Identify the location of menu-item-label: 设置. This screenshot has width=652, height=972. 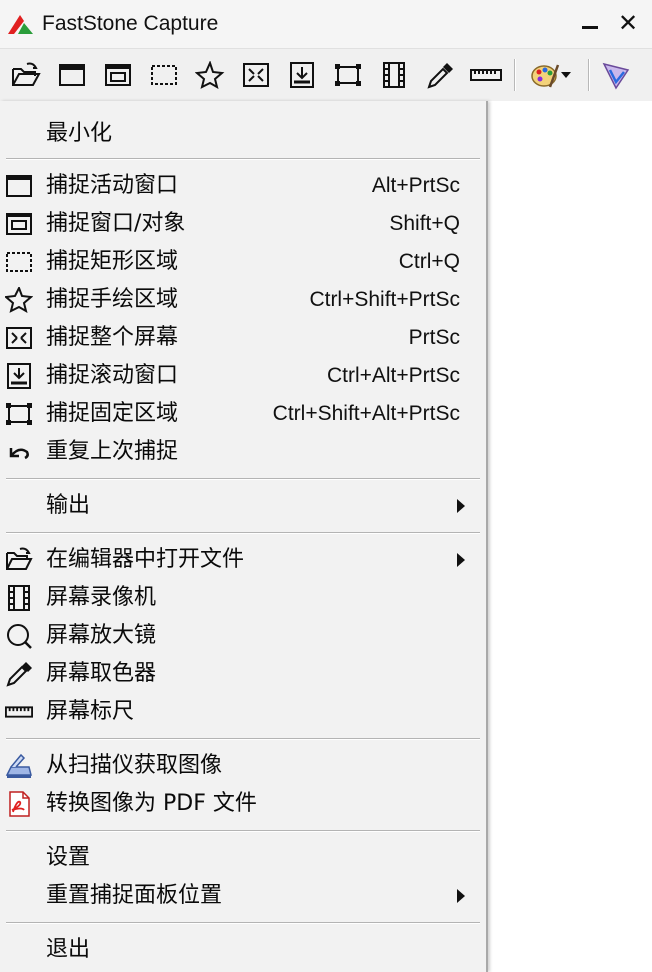
(68, 857).